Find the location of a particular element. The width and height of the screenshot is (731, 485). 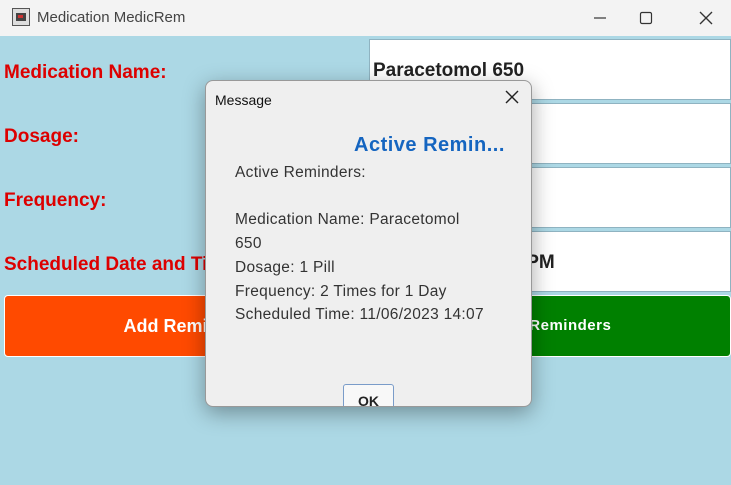

close-button is located at coordinates (706, 18).